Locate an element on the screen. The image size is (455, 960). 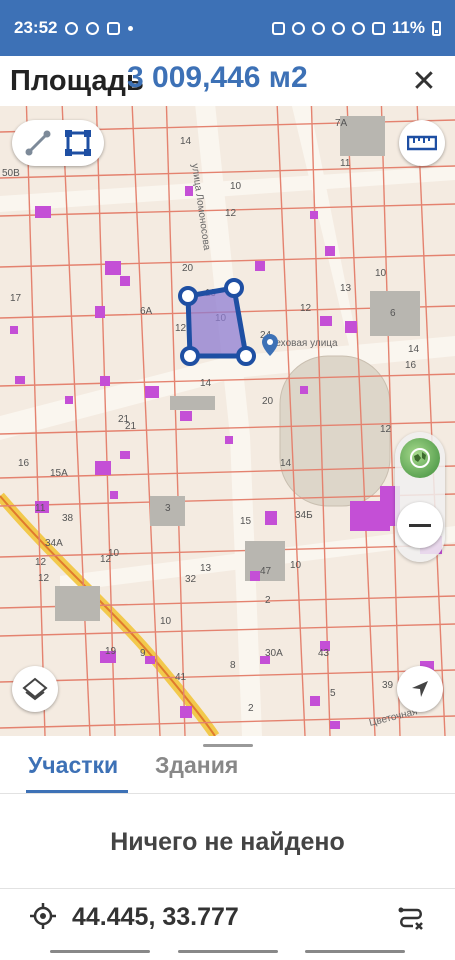
coordinates-value: 44.445, 33.777 is located at coordinates (155, 917).